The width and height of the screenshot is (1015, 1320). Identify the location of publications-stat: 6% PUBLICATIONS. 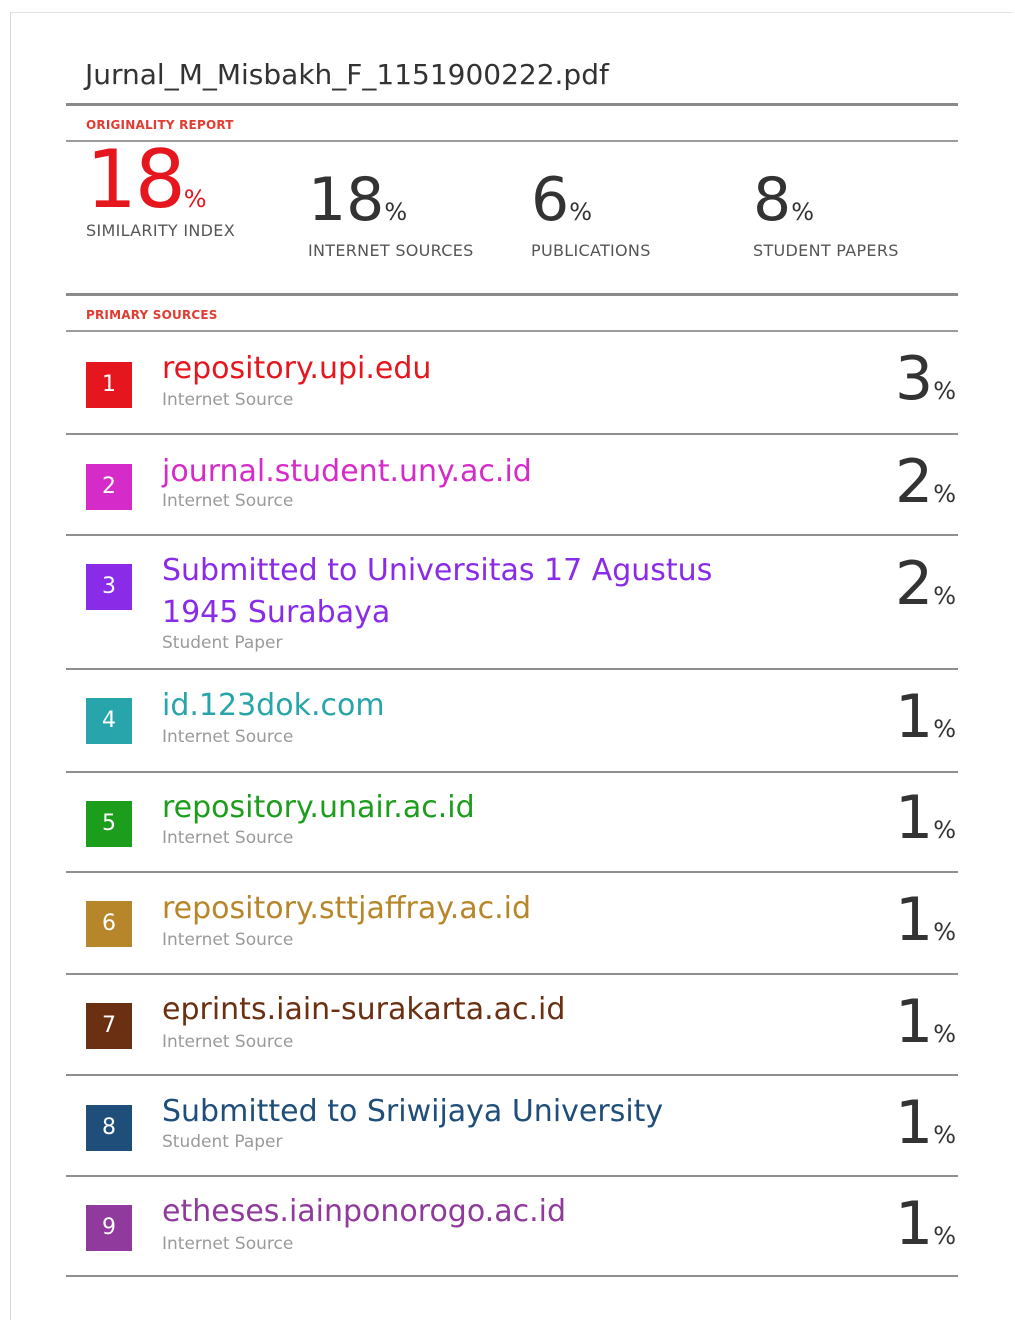
(591, 212).